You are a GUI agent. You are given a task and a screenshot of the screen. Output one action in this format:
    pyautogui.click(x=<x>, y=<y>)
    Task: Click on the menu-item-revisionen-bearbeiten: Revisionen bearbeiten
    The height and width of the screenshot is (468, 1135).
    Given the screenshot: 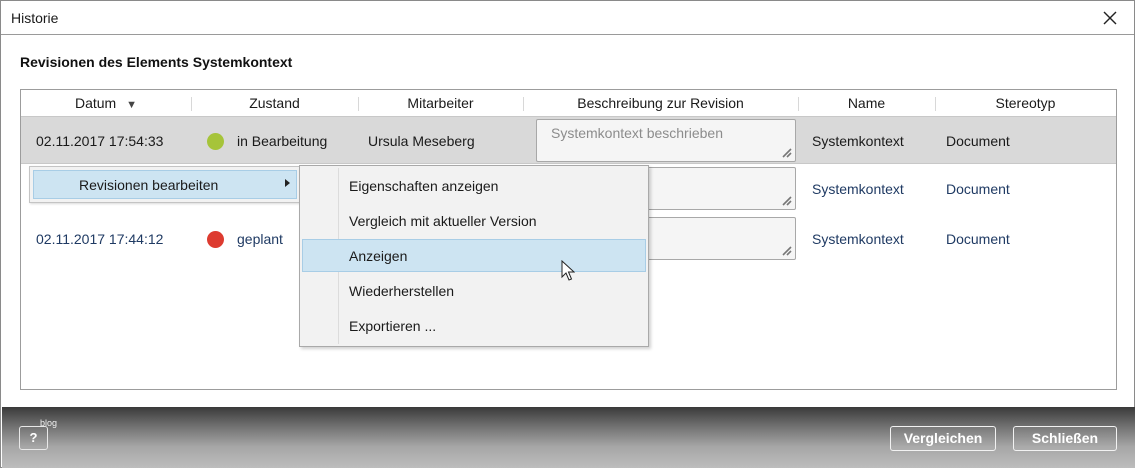 What is the action you would take?
    pyautogui.click(x=165, y=184)
    